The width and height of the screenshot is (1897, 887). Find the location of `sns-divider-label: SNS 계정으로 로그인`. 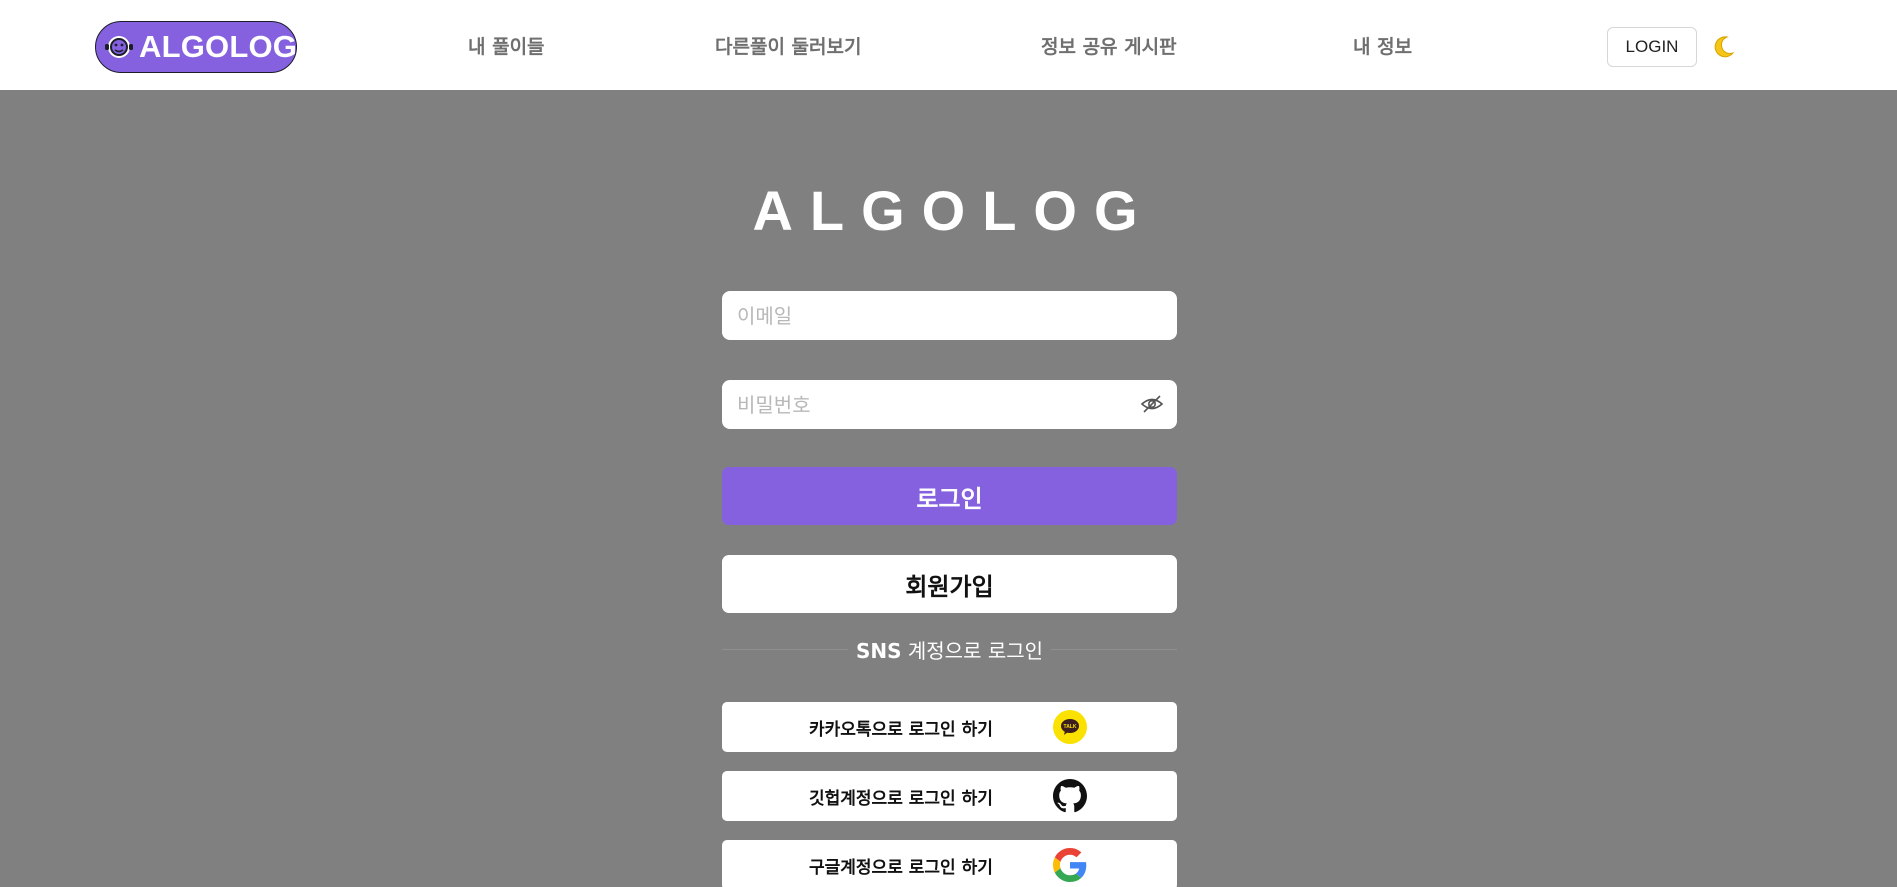

sns-divider-label: SNS 계정으로 로그인 is located at coordinates (949, 649).